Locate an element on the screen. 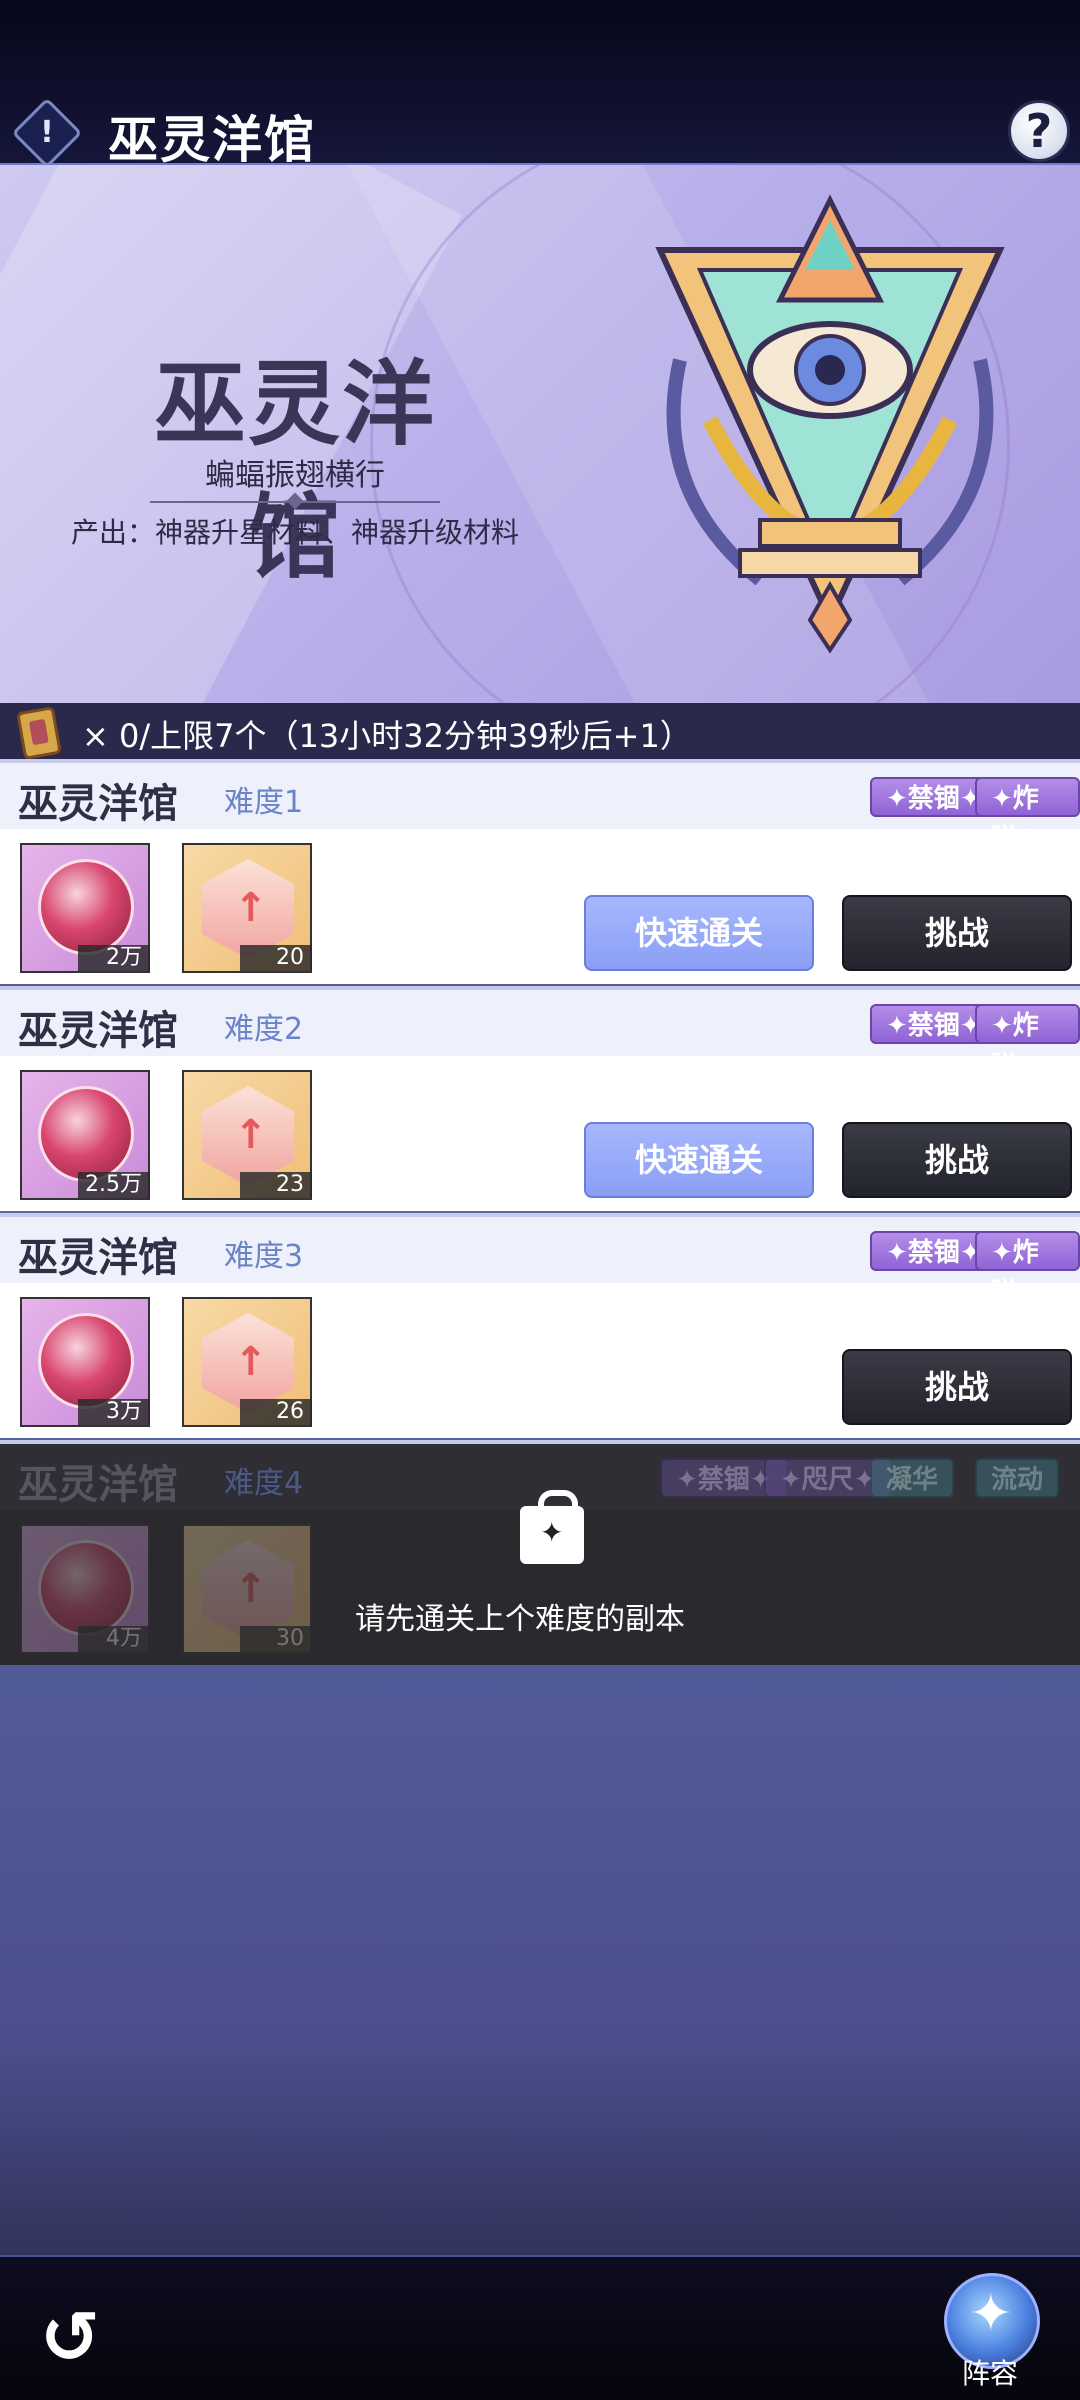 Image resolution: width=1080 pixels, height=2400 pixels. reward-count: 23 is located at coordinates (276, 1185).